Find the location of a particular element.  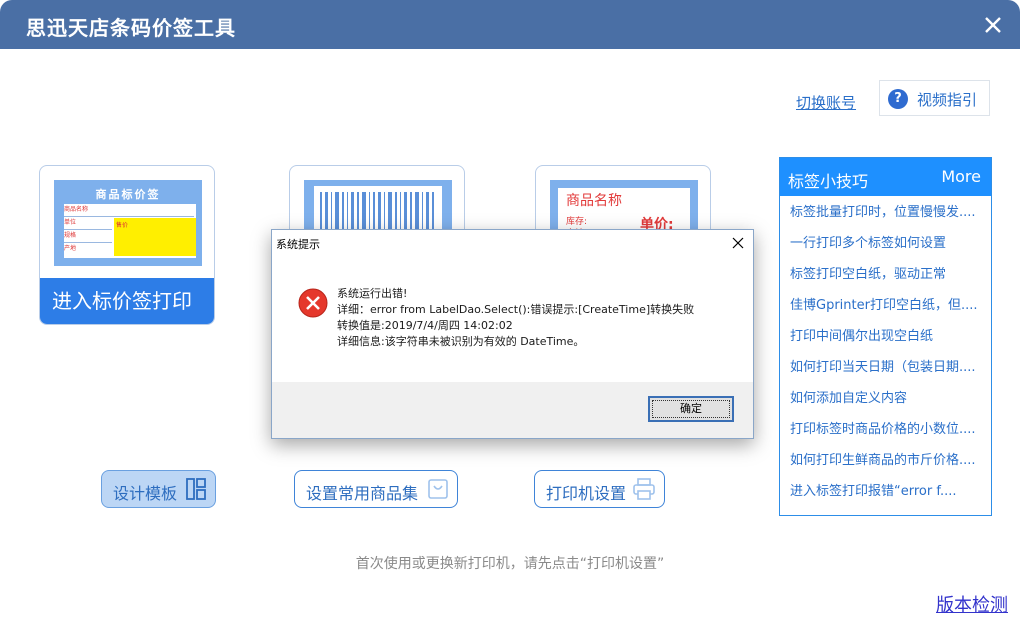

tip-item: 标签打印空白纸，驱动正常 is located at coordinates (885, 274).